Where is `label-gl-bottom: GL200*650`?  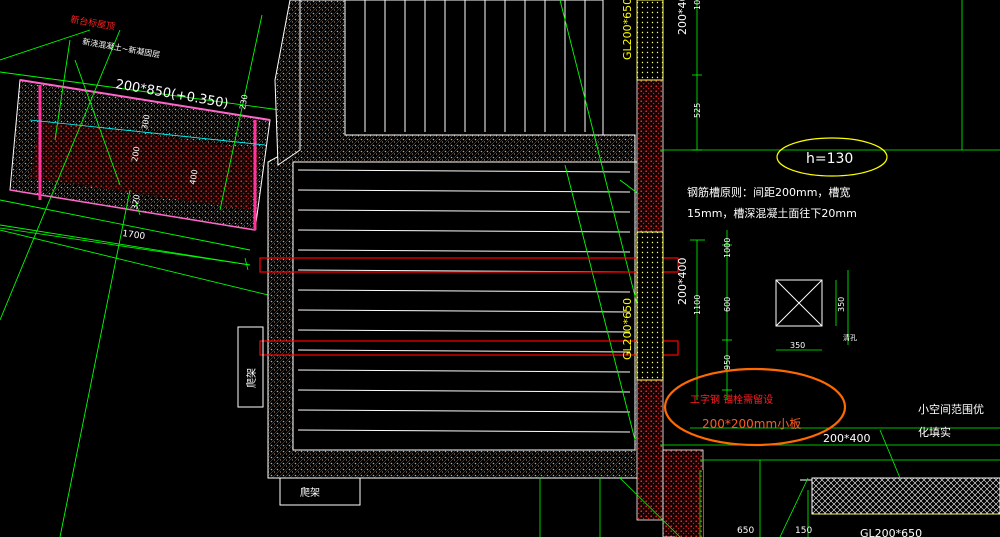 label-gl-bottom: GL200*650 is located at coordinates (891, 532).